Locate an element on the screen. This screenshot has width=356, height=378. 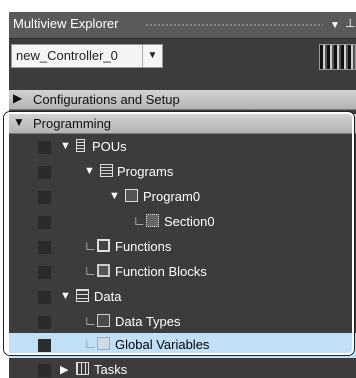
controller-image is located at coordinates (337, 57).